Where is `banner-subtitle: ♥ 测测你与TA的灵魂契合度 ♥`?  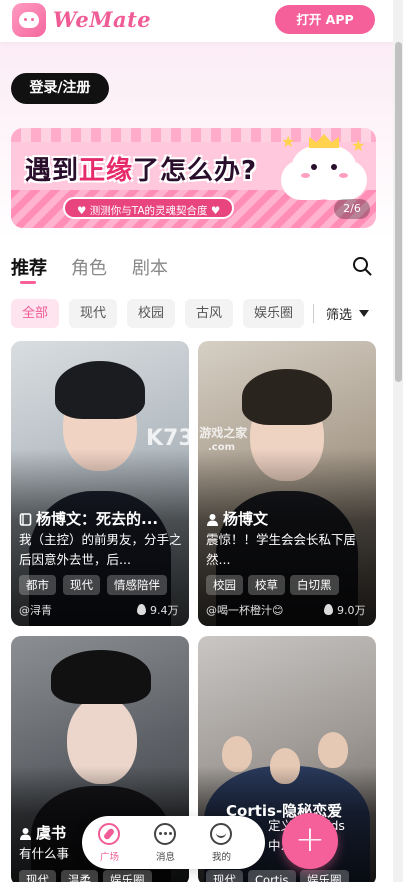 banner-subtitle: ♥ 测测你与TA的灵魂契合度 ♥ is located at coordinates (149, 211).